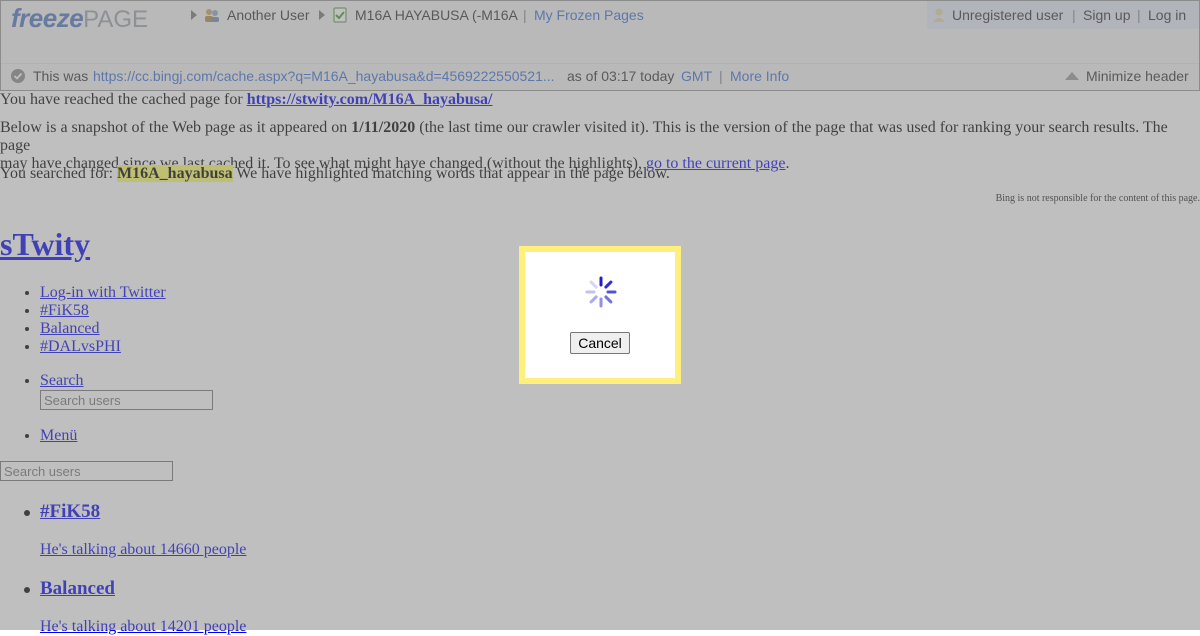 Image resolution: width=1200 pixels, height=636 pixels. I want to click on loading-dialog: Cancel, so click(600, 315).